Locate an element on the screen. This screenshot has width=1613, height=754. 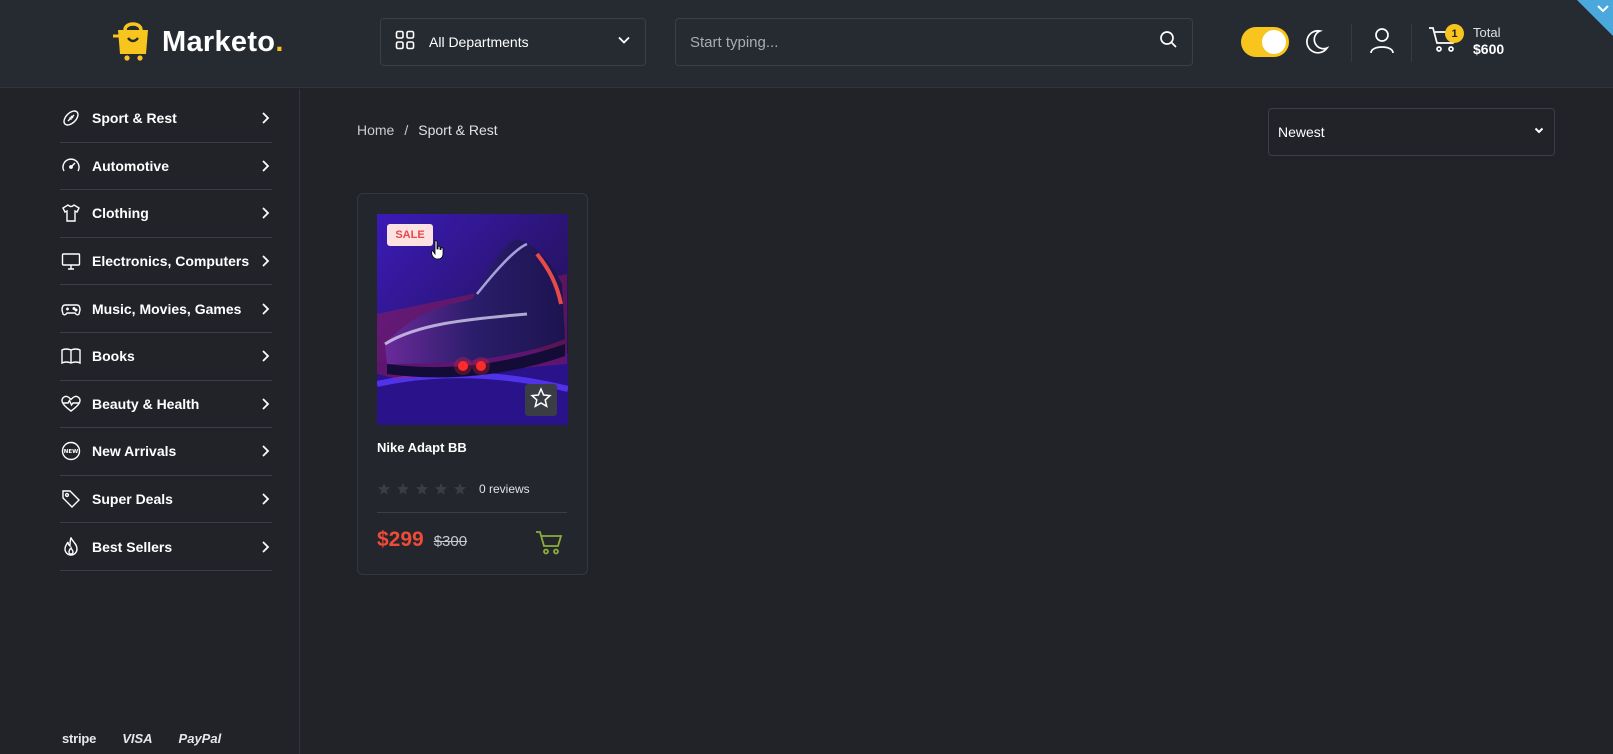
sidebar-item-label: New Arrivals is located at coordinates (134, 451).